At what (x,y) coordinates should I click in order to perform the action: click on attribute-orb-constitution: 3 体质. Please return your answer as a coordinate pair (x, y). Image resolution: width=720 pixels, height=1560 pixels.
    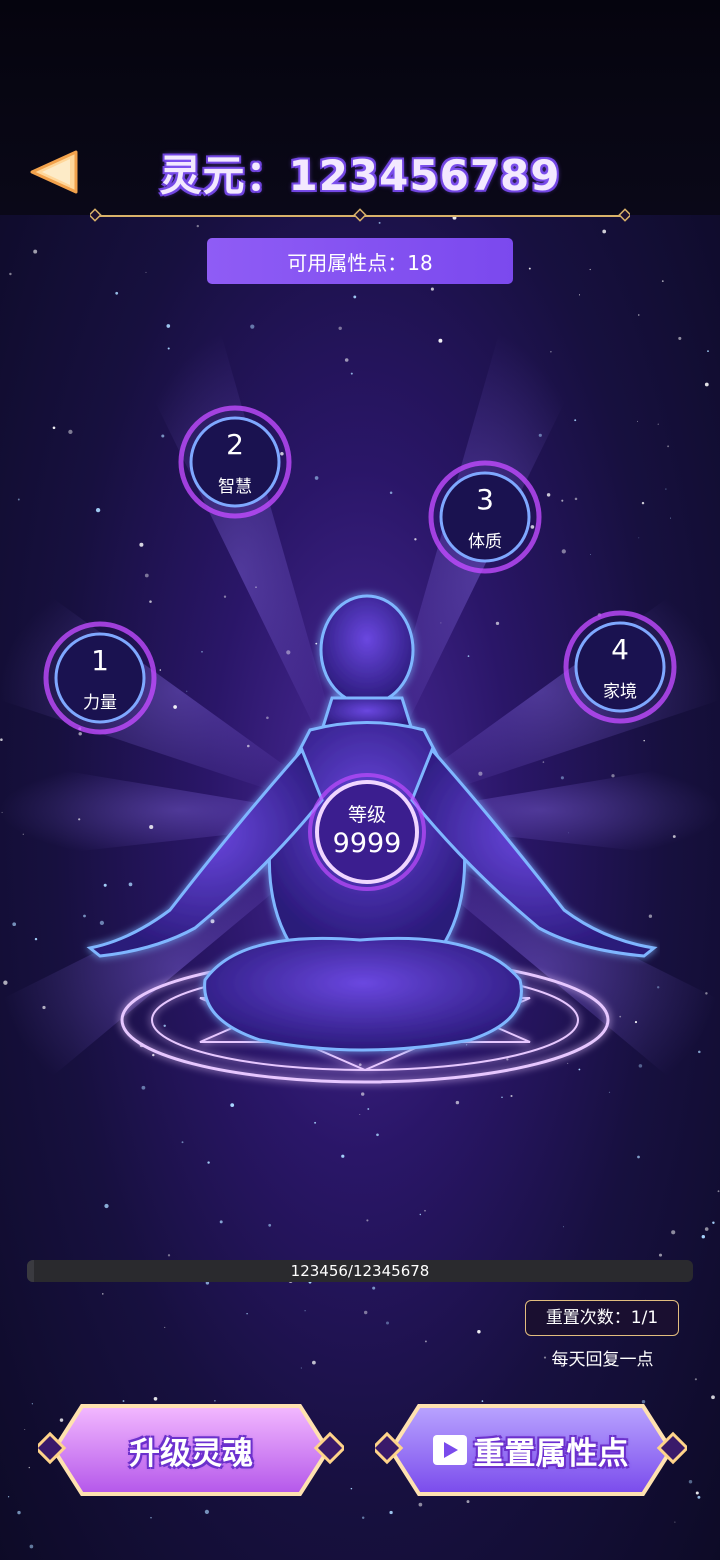
    Looking at the image, I should click on (485, 517).